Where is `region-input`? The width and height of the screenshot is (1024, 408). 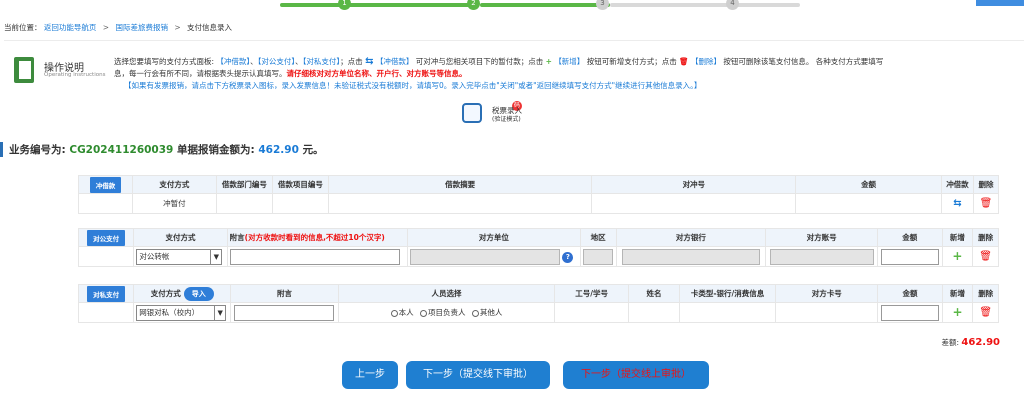
region-input is located at coordinates (598, 256).